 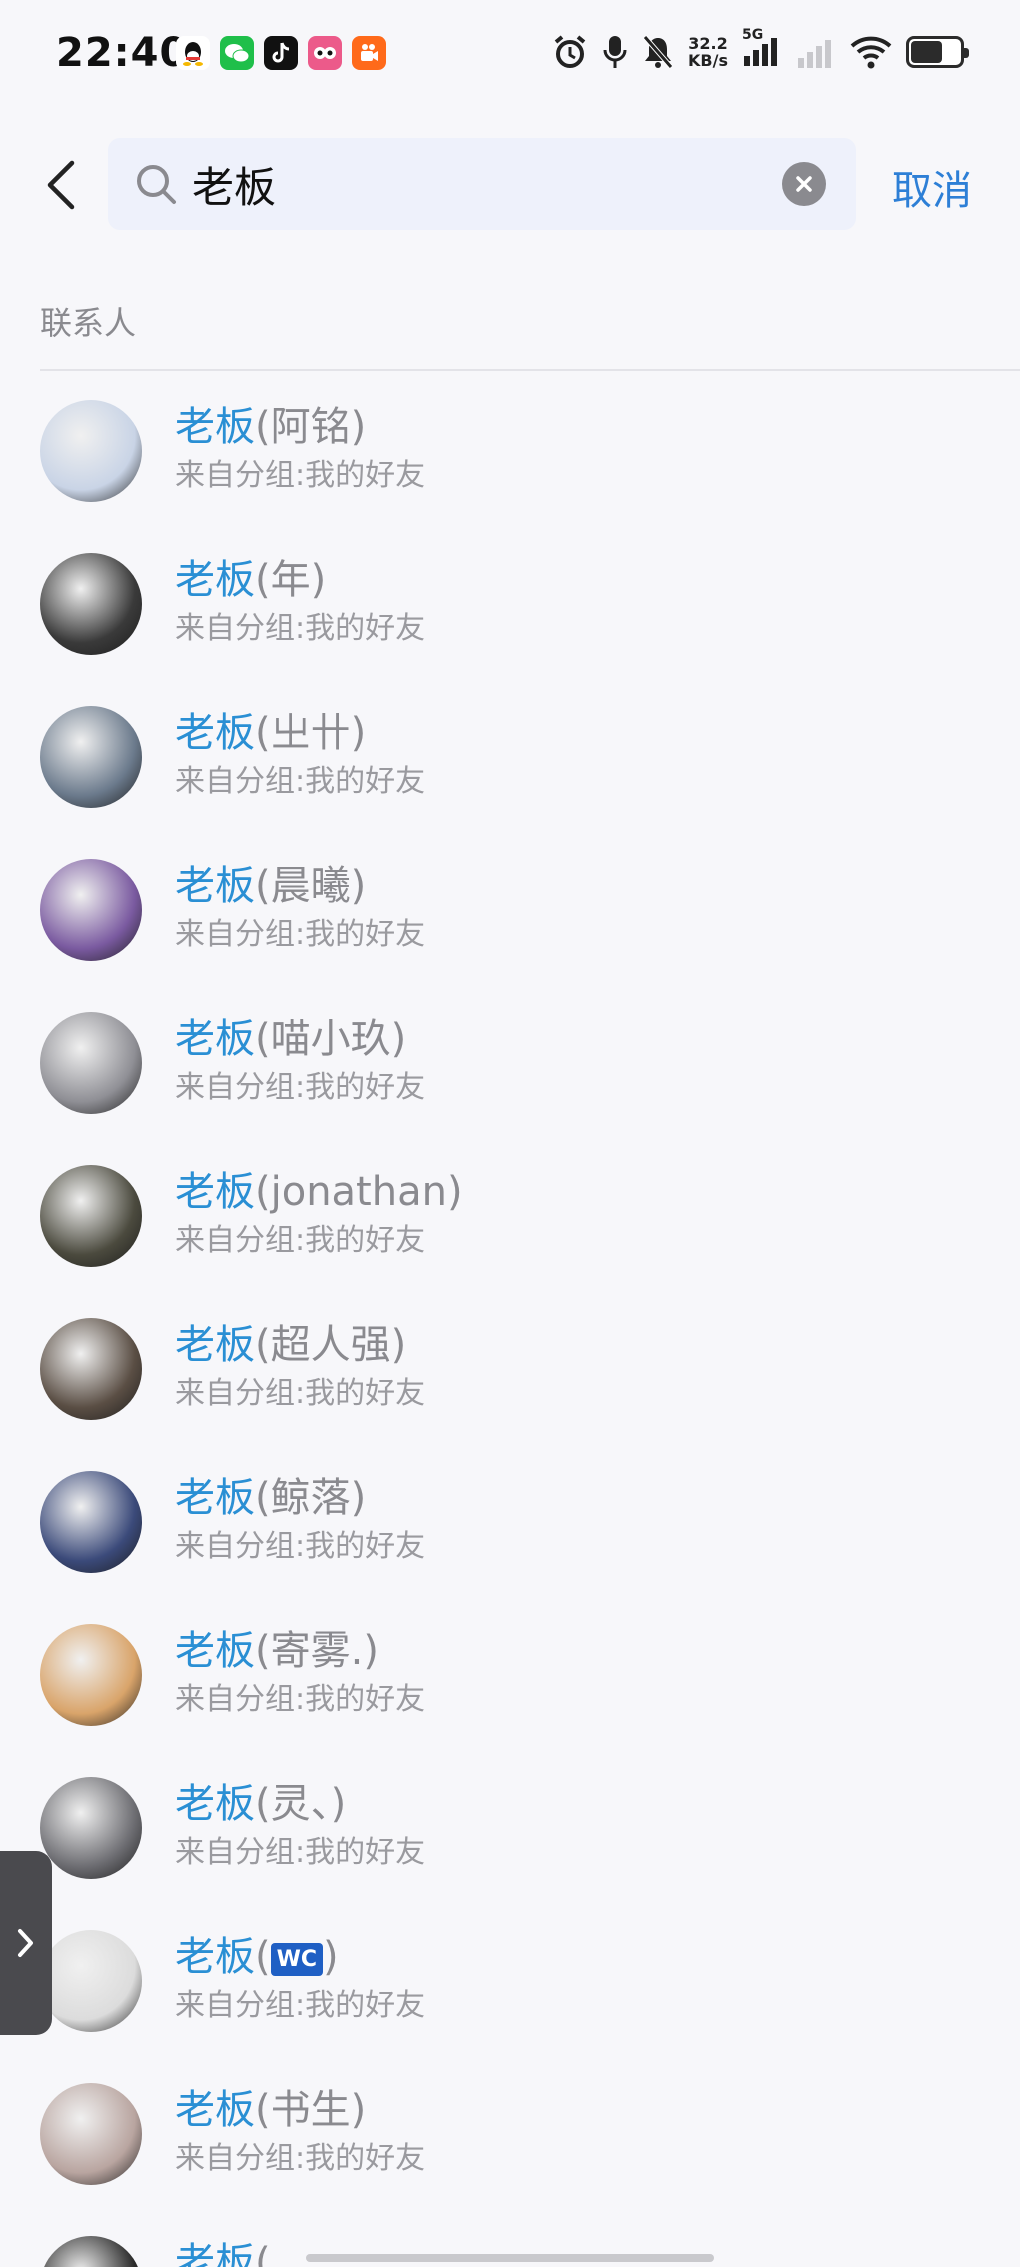 What do you see at coordinates (359, 1192) in the screenshot?
I see `contact-name-remark: (jonathan)` at bounding box center [359, 1192].